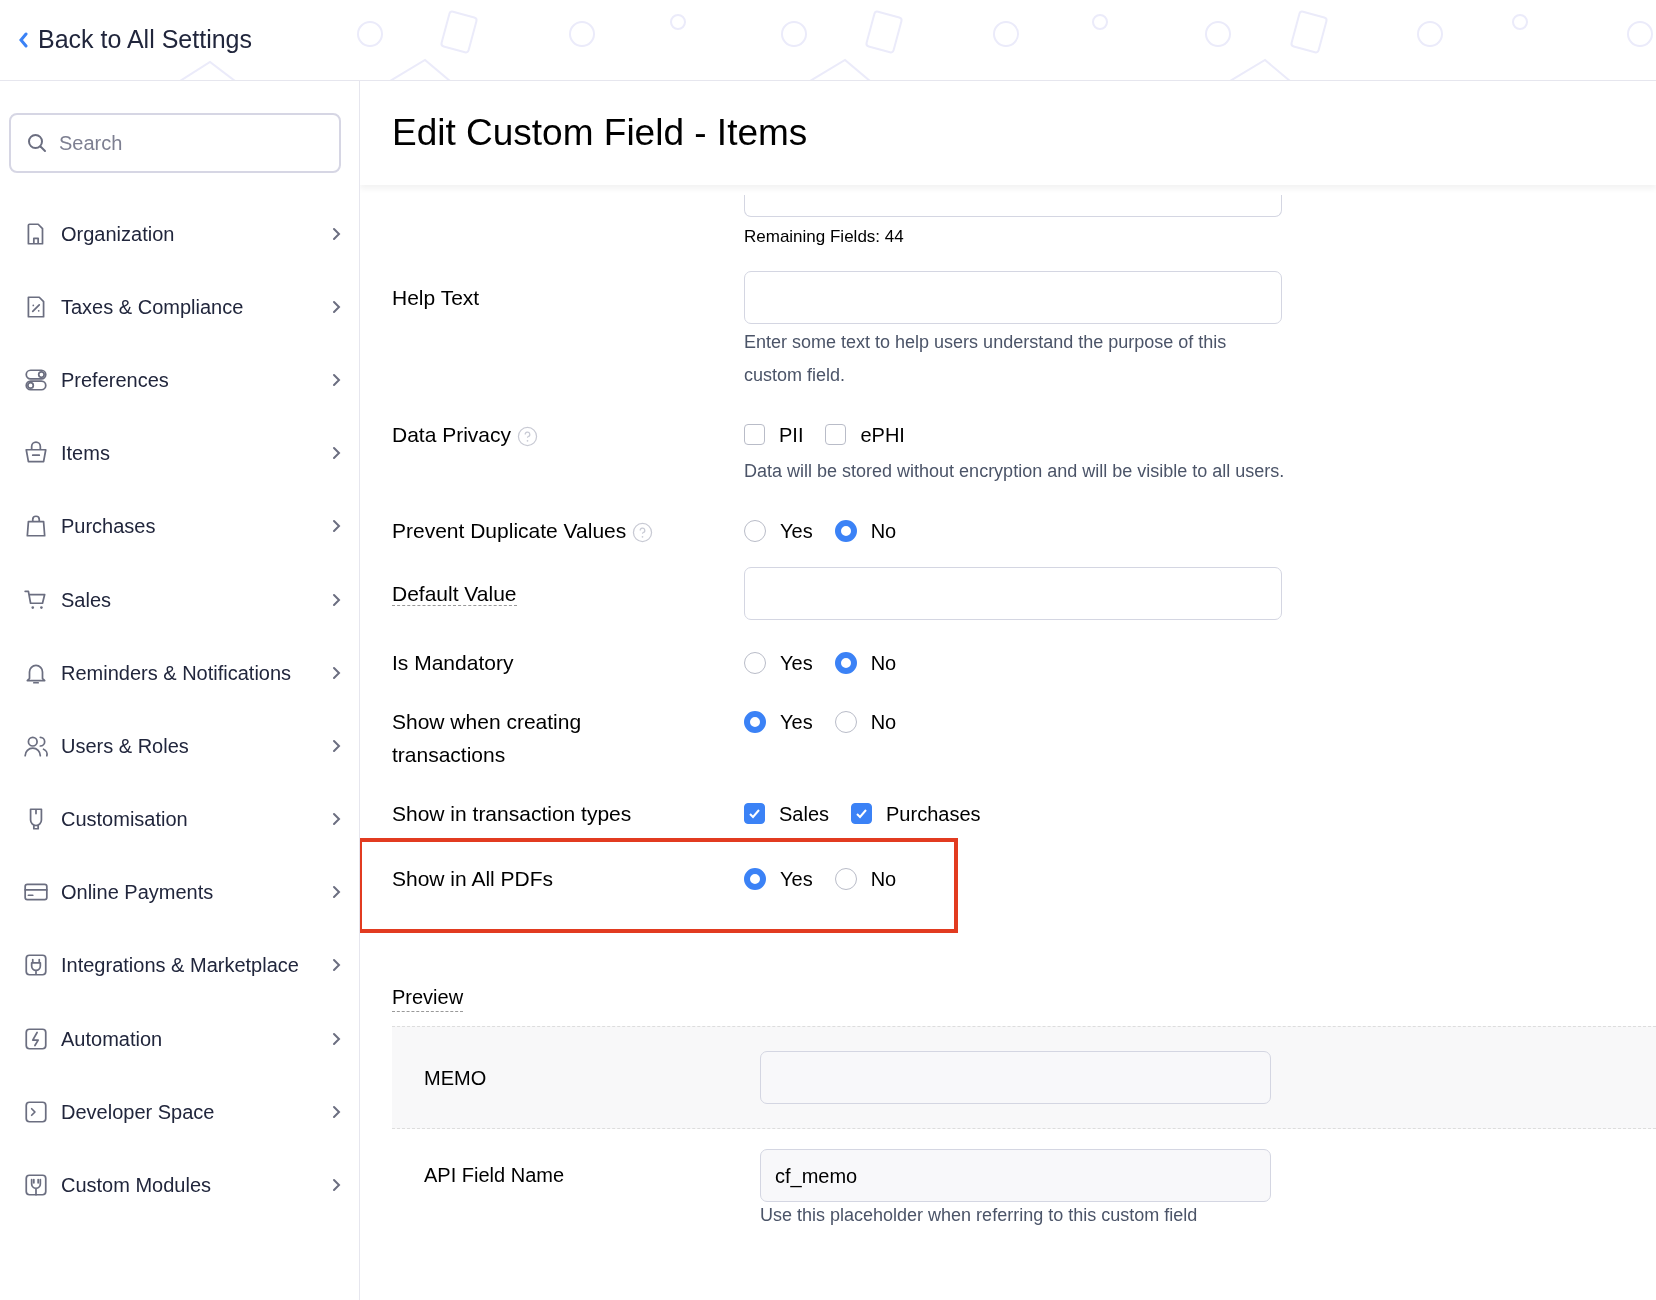 This screenshot has height=1300, width=1656. Describe the element at coordinates (175, 453) in the screenshot. I see `sidebar-item: Items` at that location.